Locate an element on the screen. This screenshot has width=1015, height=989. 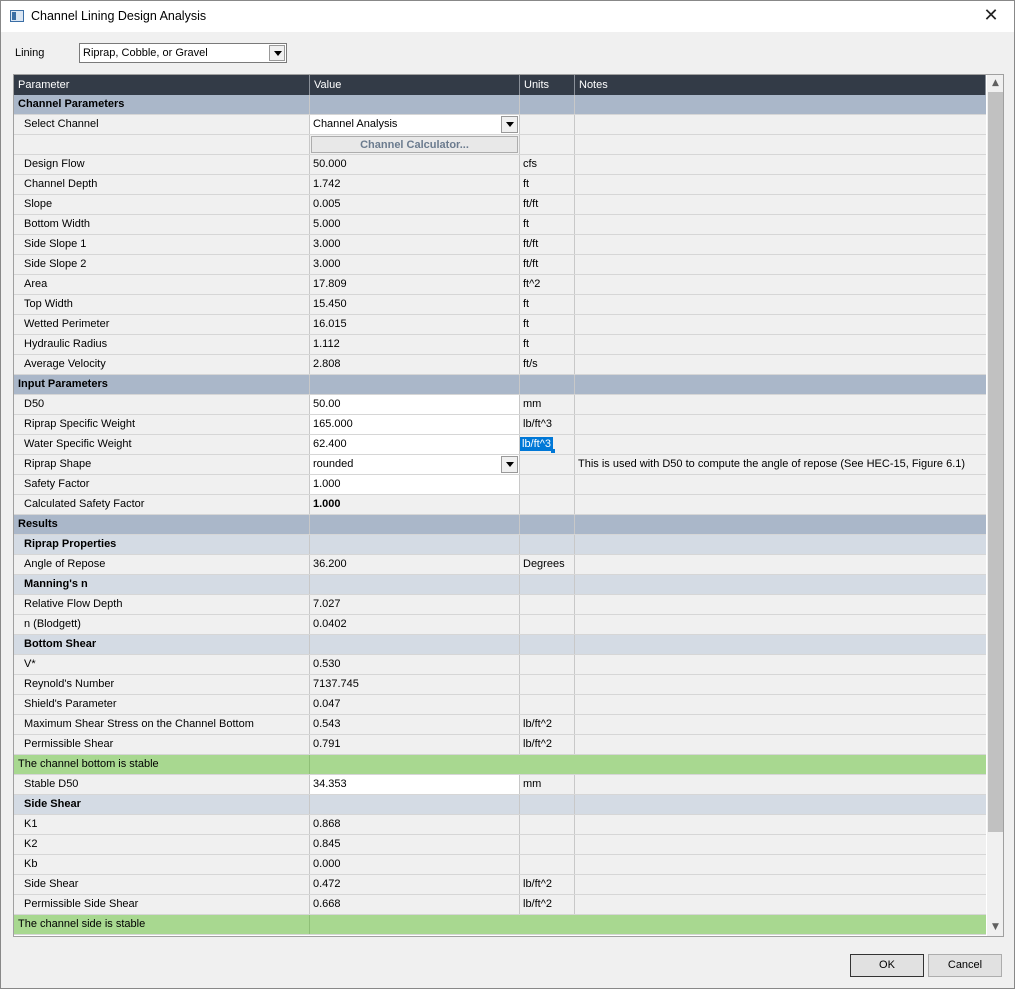
riprap-shape-cell: rounded is located at coordinates (415, 464).